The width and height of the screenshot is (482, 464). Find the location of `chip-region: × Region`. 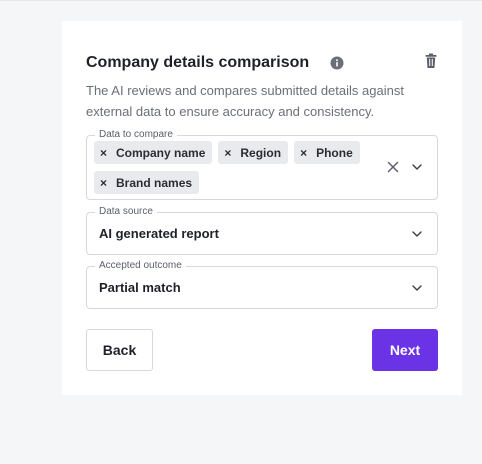

chip-region: × Region is located at coordinates (253, 152).